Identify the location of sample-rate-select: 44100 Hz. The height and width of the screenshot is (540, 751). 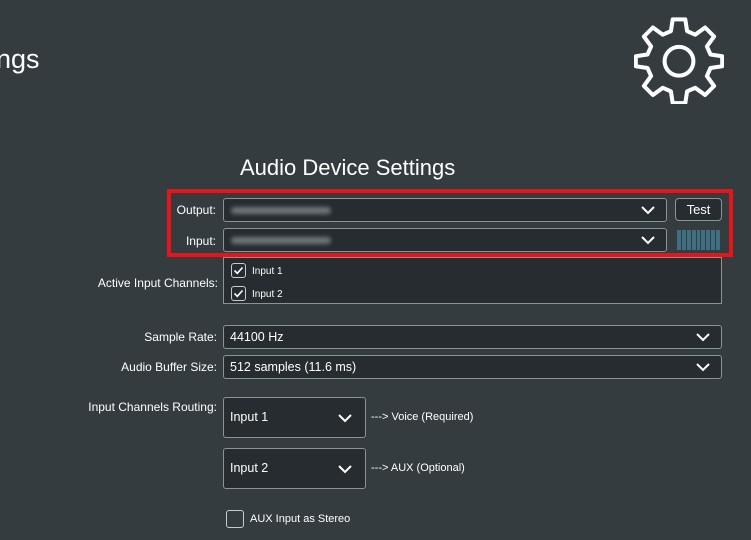
(472, 337).